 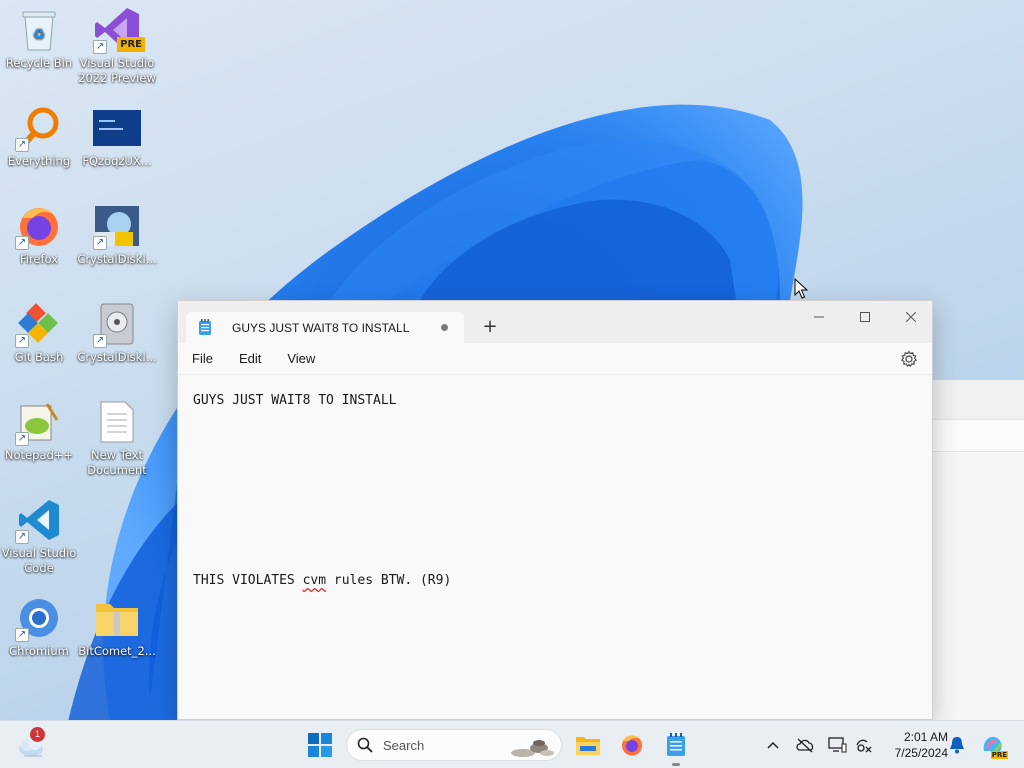 I want to click on bell-icon, so click(x=957, y=745).